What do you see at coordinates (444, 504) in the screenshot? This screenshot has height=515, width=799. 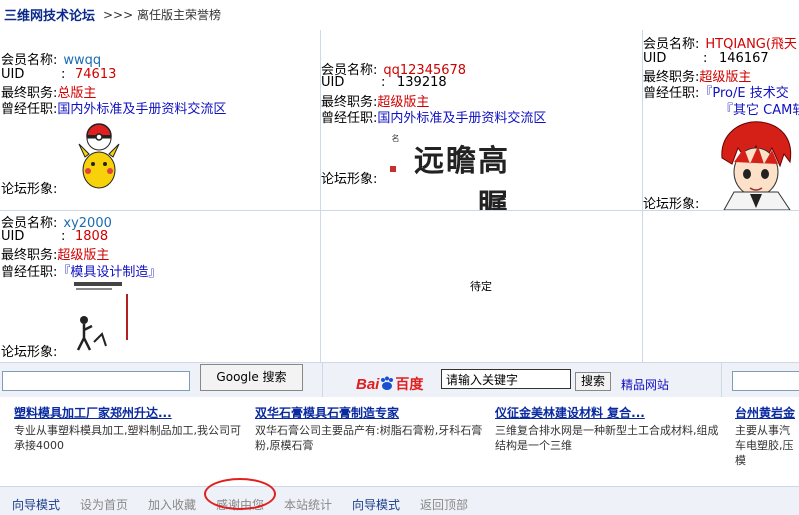 I see `footer-link-back-to-top: 返回顶部` at bounding box center [444, 504].